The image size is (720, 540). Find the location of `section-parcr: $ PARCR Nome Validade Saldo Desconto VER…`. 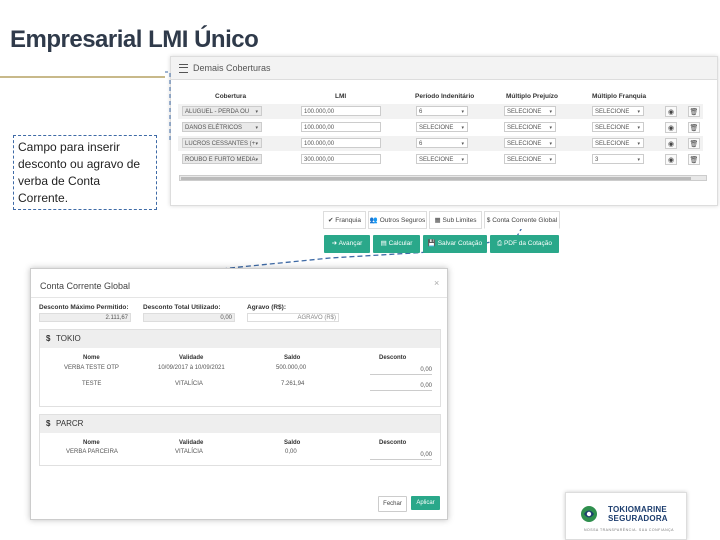

section-parcr: $ PARCR Nome Validade Saldo Desconto VER… is located at coordinates (240, 440).